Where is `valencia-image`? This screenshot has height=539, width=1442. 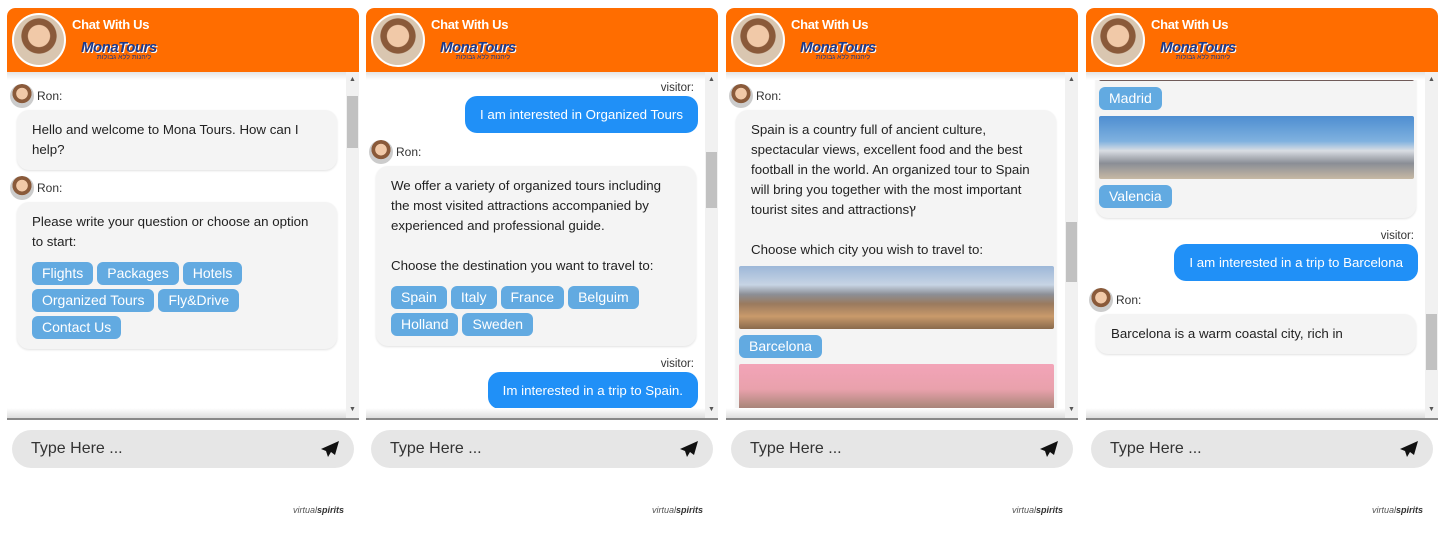
valencia-image is located at coordinates (1256, 147).